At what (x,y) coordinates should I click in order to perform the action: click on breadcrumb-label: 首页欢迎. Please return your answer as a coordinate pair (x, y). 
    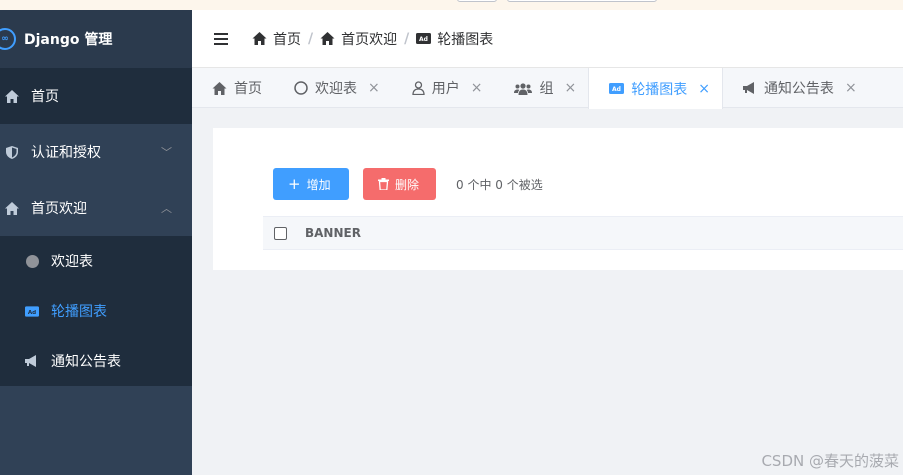
    Looking at the image, I should click on (369, 39).